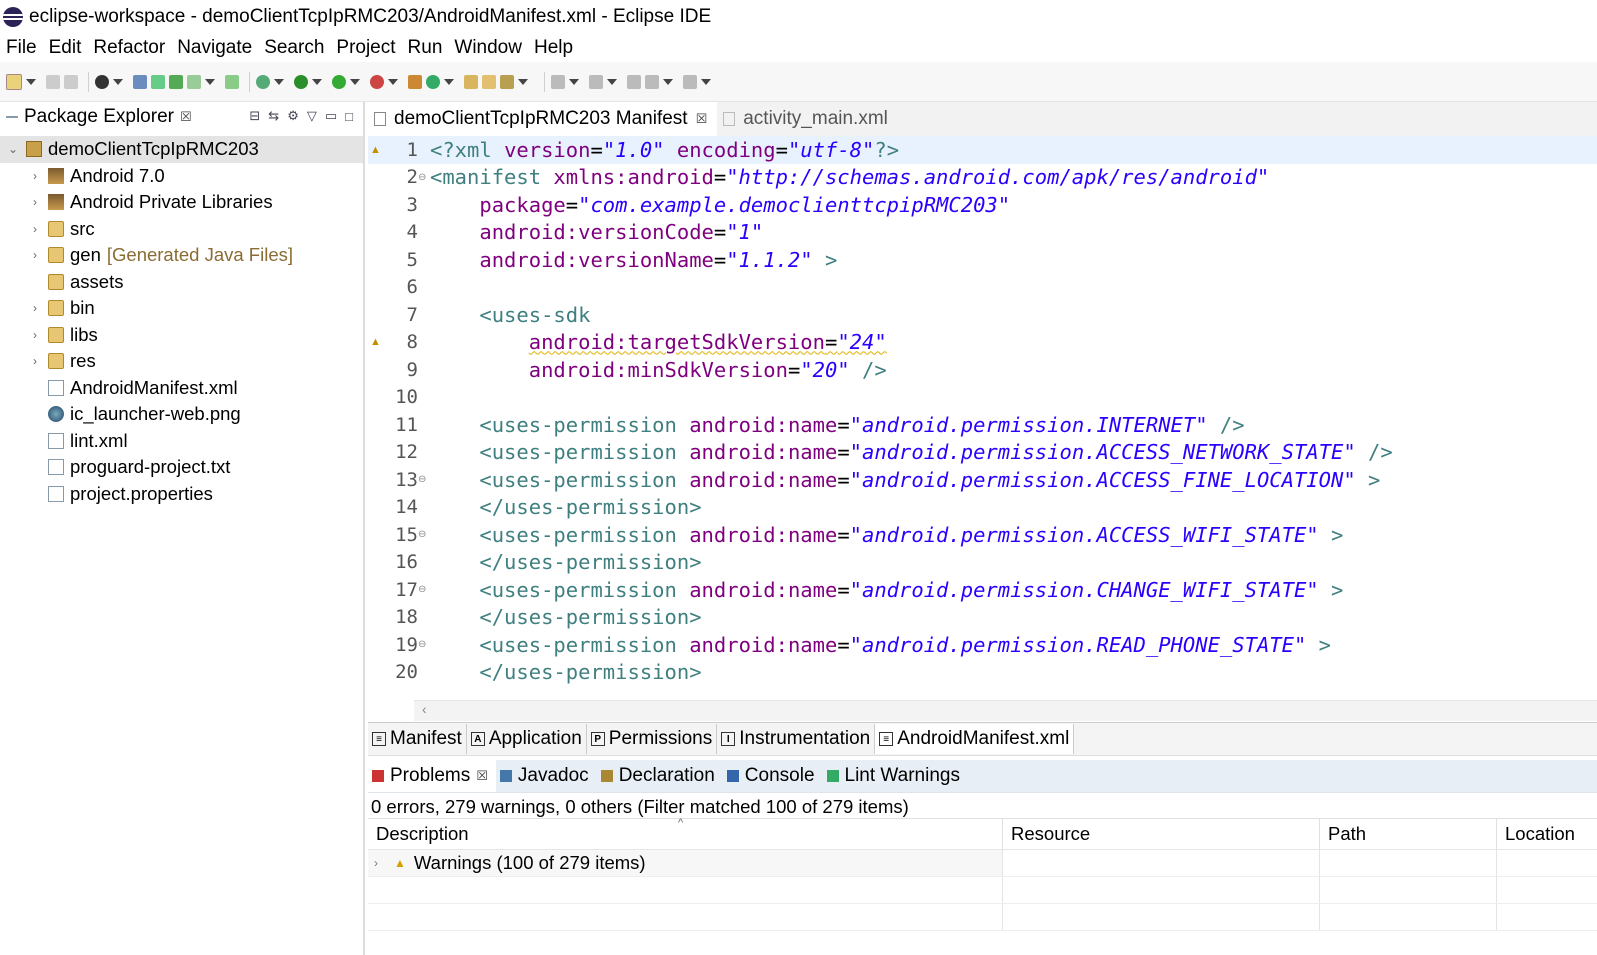 The image size is (1597, 955). What do you see at coordinates (181, 467) in the screenshot?
I see `tree-item: proguard-project.txt` at bounding box center [181, 467].